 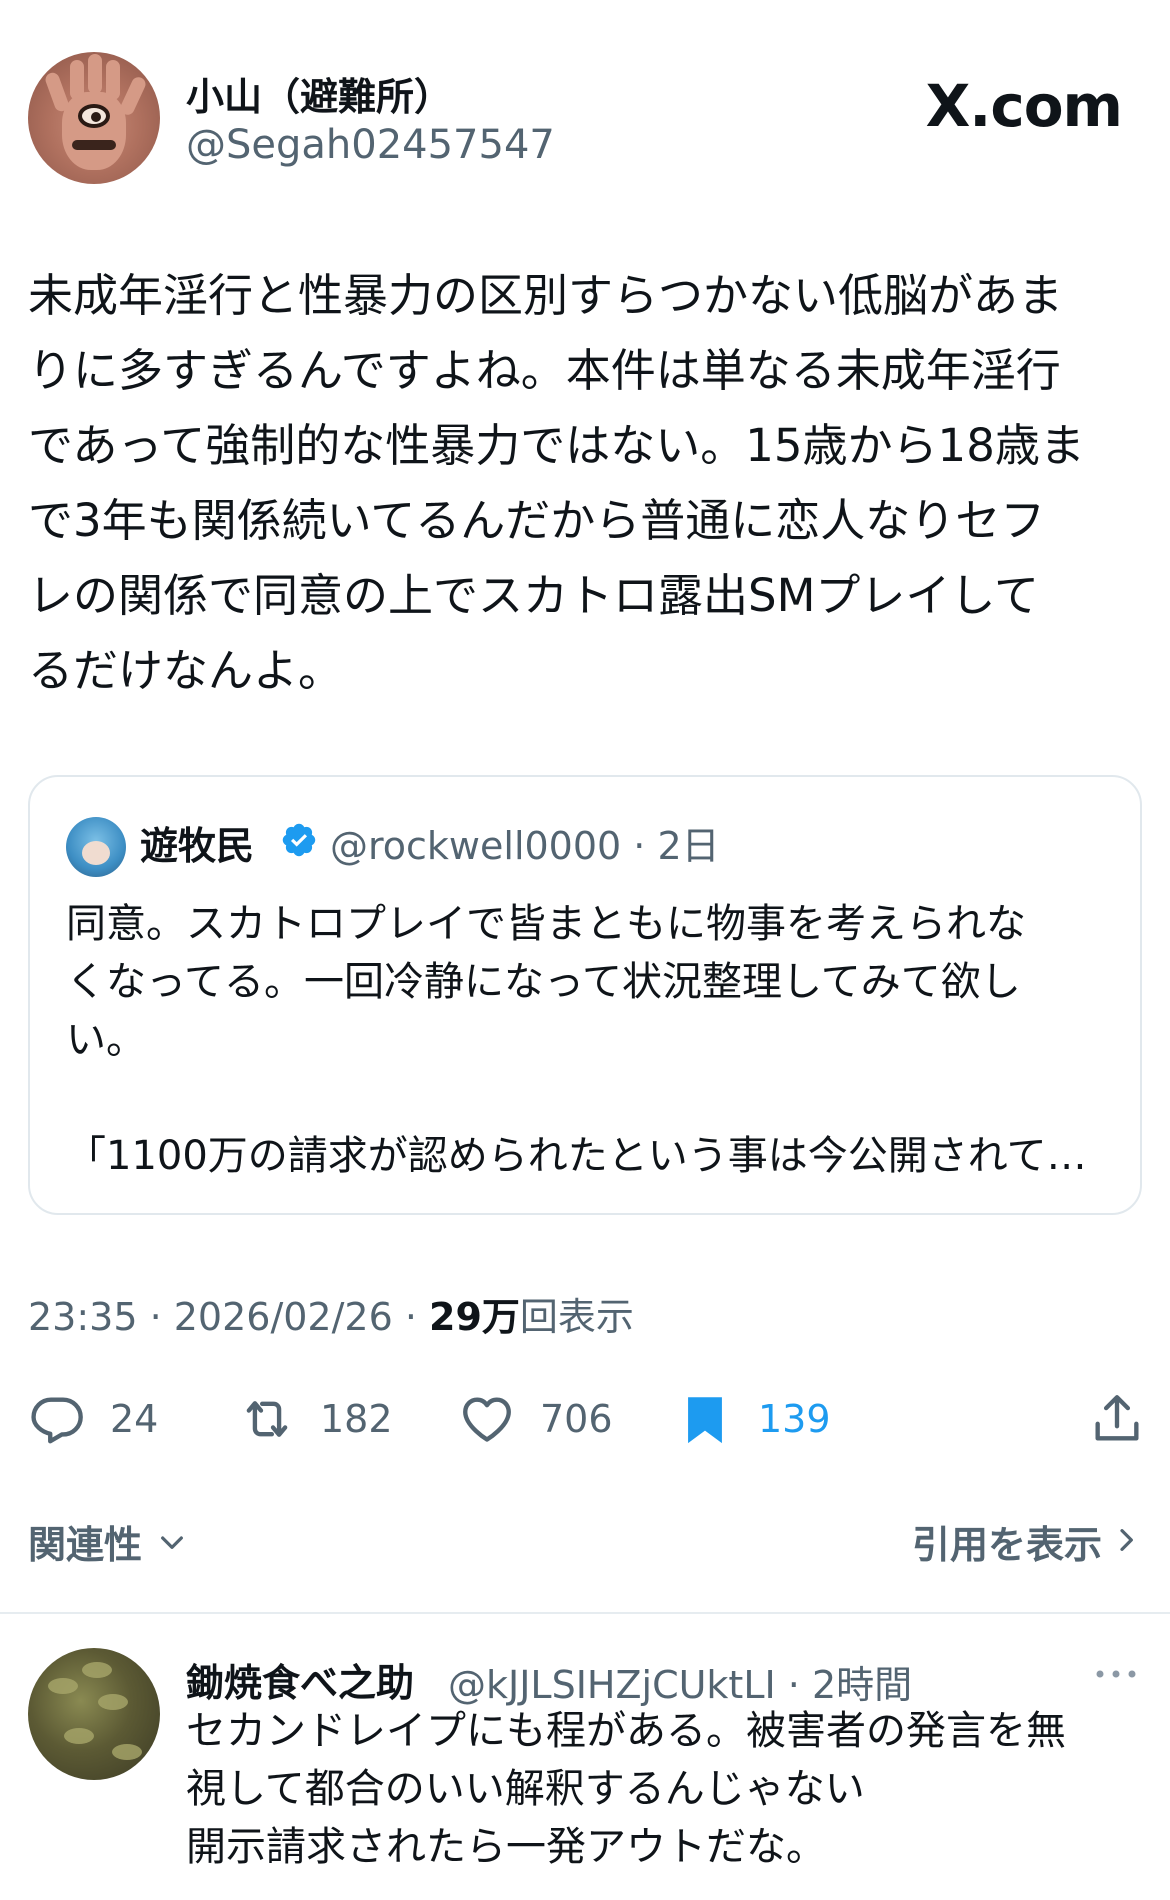 I want to click on views-count: 29万, so click(x=474, y=1317).